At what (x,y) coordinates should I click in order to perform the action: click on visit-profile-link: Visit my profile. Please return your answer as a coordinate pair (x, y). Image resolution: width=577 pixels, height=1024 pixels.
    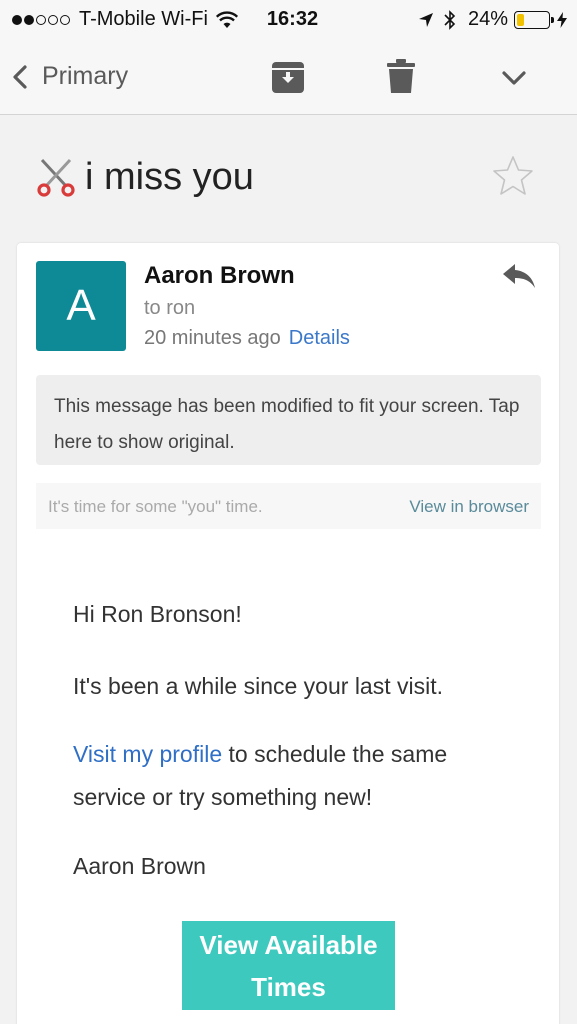
    Looking at the image, I should click on (147, 754).